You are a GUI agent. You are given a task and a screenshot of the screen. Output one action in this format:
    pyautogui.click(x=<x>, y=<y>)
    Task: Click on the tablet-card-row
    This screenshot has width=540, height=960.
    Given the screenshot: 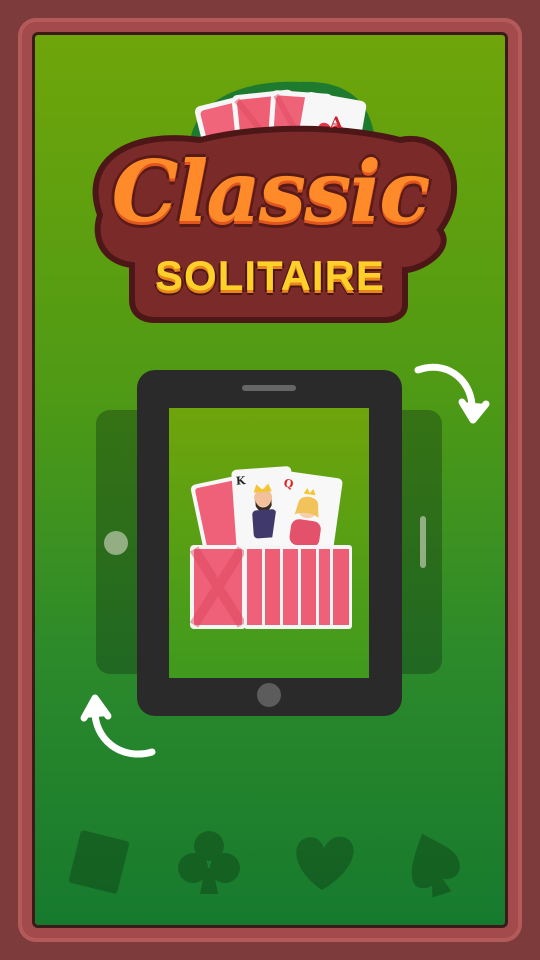 What is the action you would take?
    pyautogui.click(x=270, y=587)
    